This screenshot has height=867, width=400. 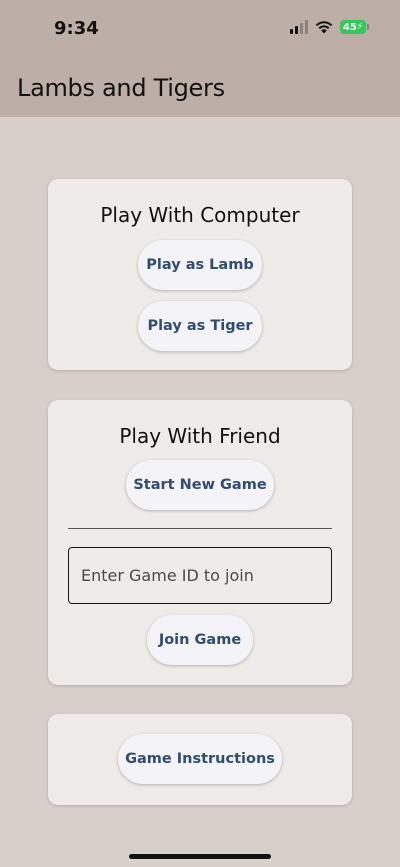 I want to click on status-icons: 45 ⚡, so click(x=329, y=27).